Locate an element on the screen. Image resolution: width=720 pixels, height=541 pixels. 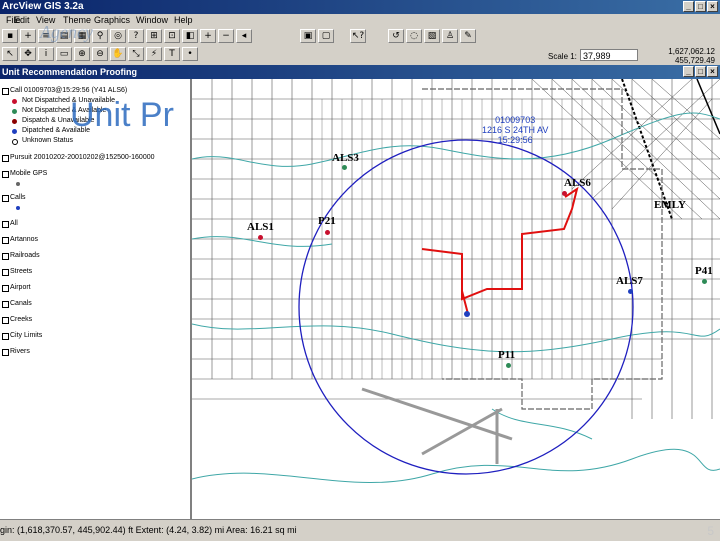
theme-streets: Streets is located at coordinates (21, 271).